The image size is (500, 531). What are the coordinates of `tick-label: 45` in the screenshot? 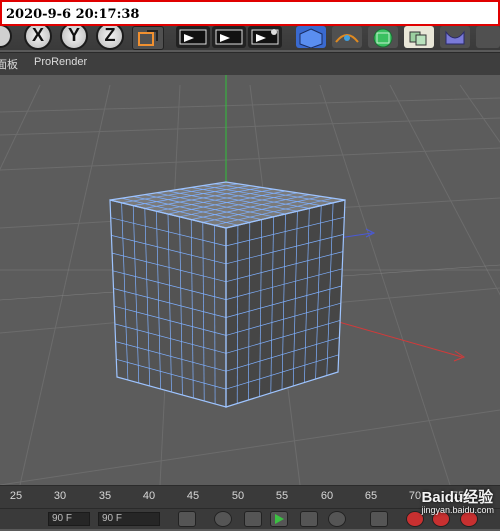 It's located at (193, 496).